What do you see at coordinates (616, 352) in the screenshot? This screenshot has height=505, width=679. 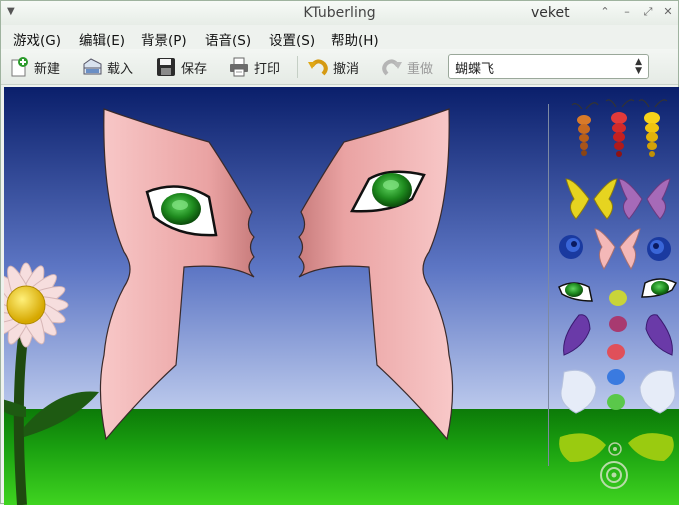 I see `piece-dot-red` at bounding box center [616, 352].